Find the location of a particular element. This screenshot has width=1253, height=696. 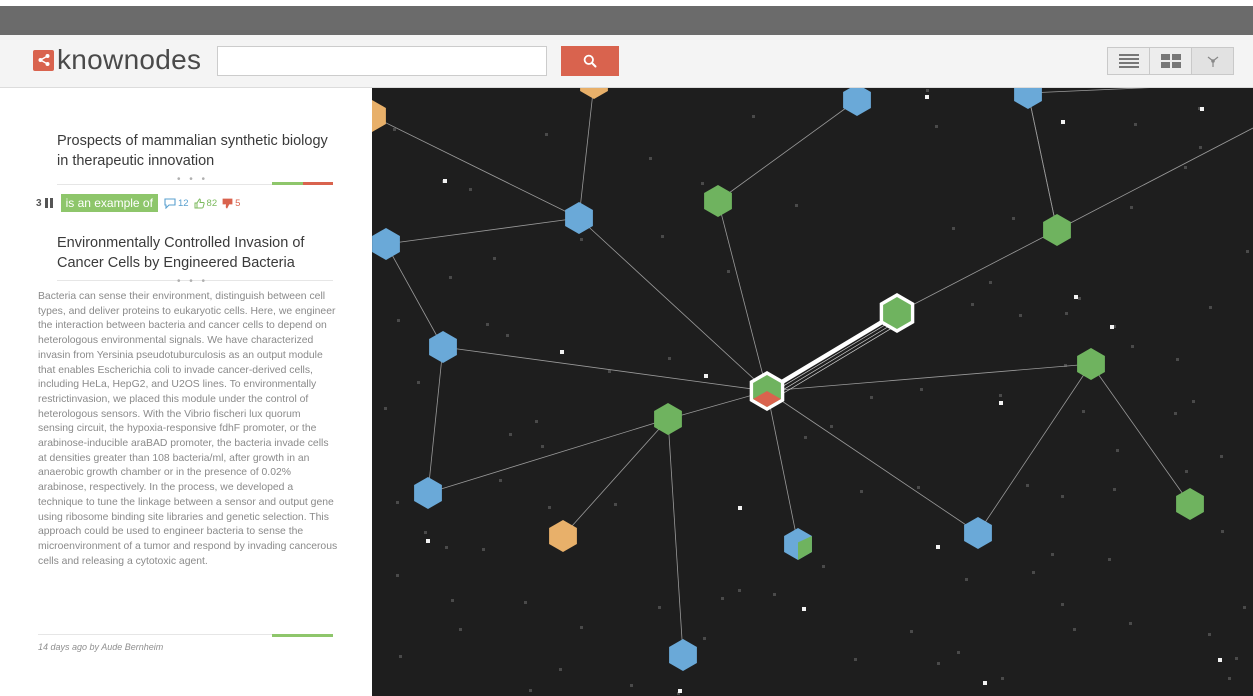

connection-type-badge: is an example of is located at coordinates (109, 203).